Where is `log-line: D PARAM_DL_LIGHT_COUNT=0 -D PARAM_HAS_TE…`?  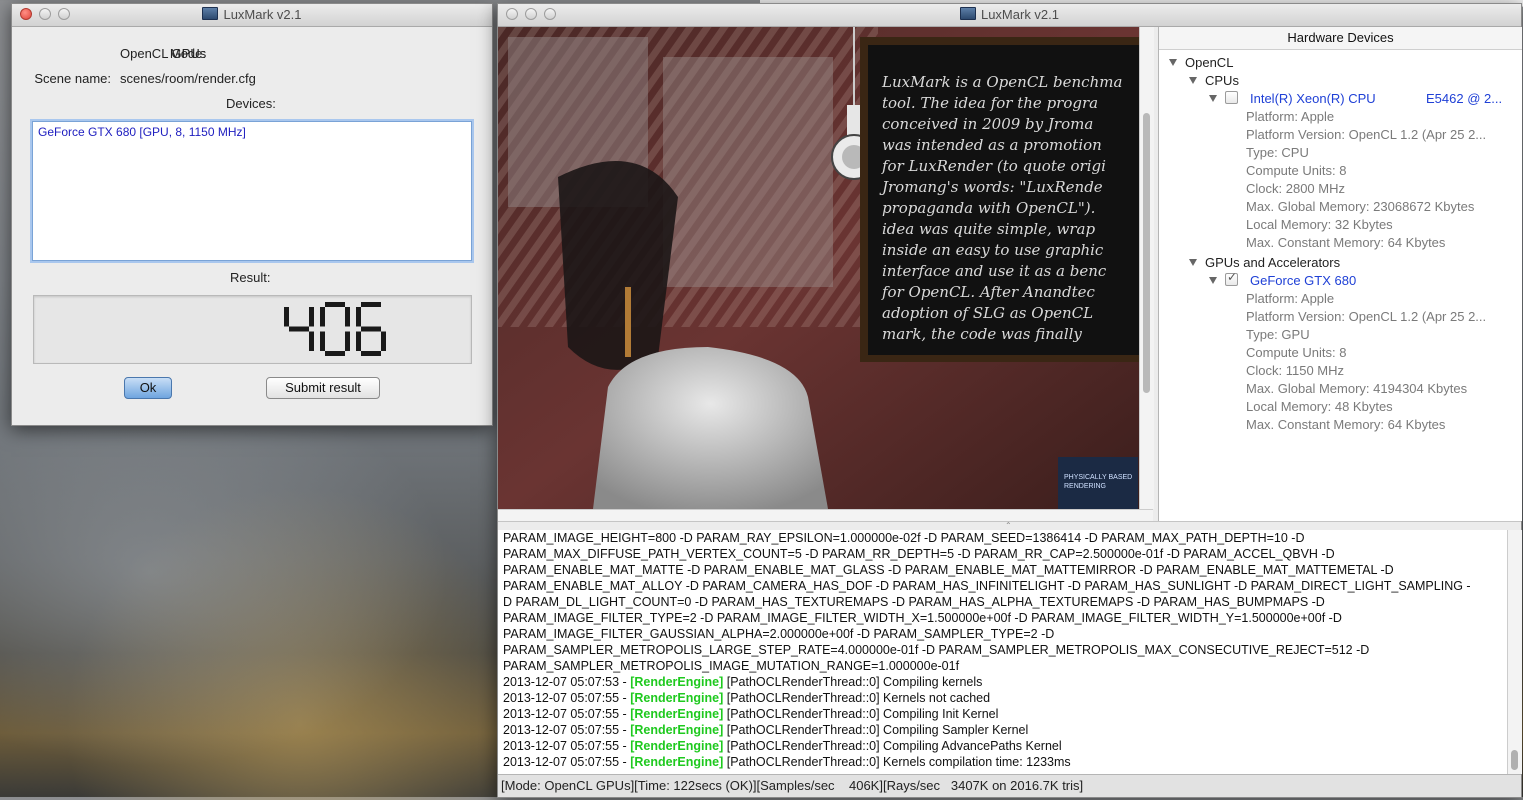 log-line: D PARAM_DL_LIGHT_COUNT=0 -D PARAM_HAS_TE… is located at coordinates (914, 602).